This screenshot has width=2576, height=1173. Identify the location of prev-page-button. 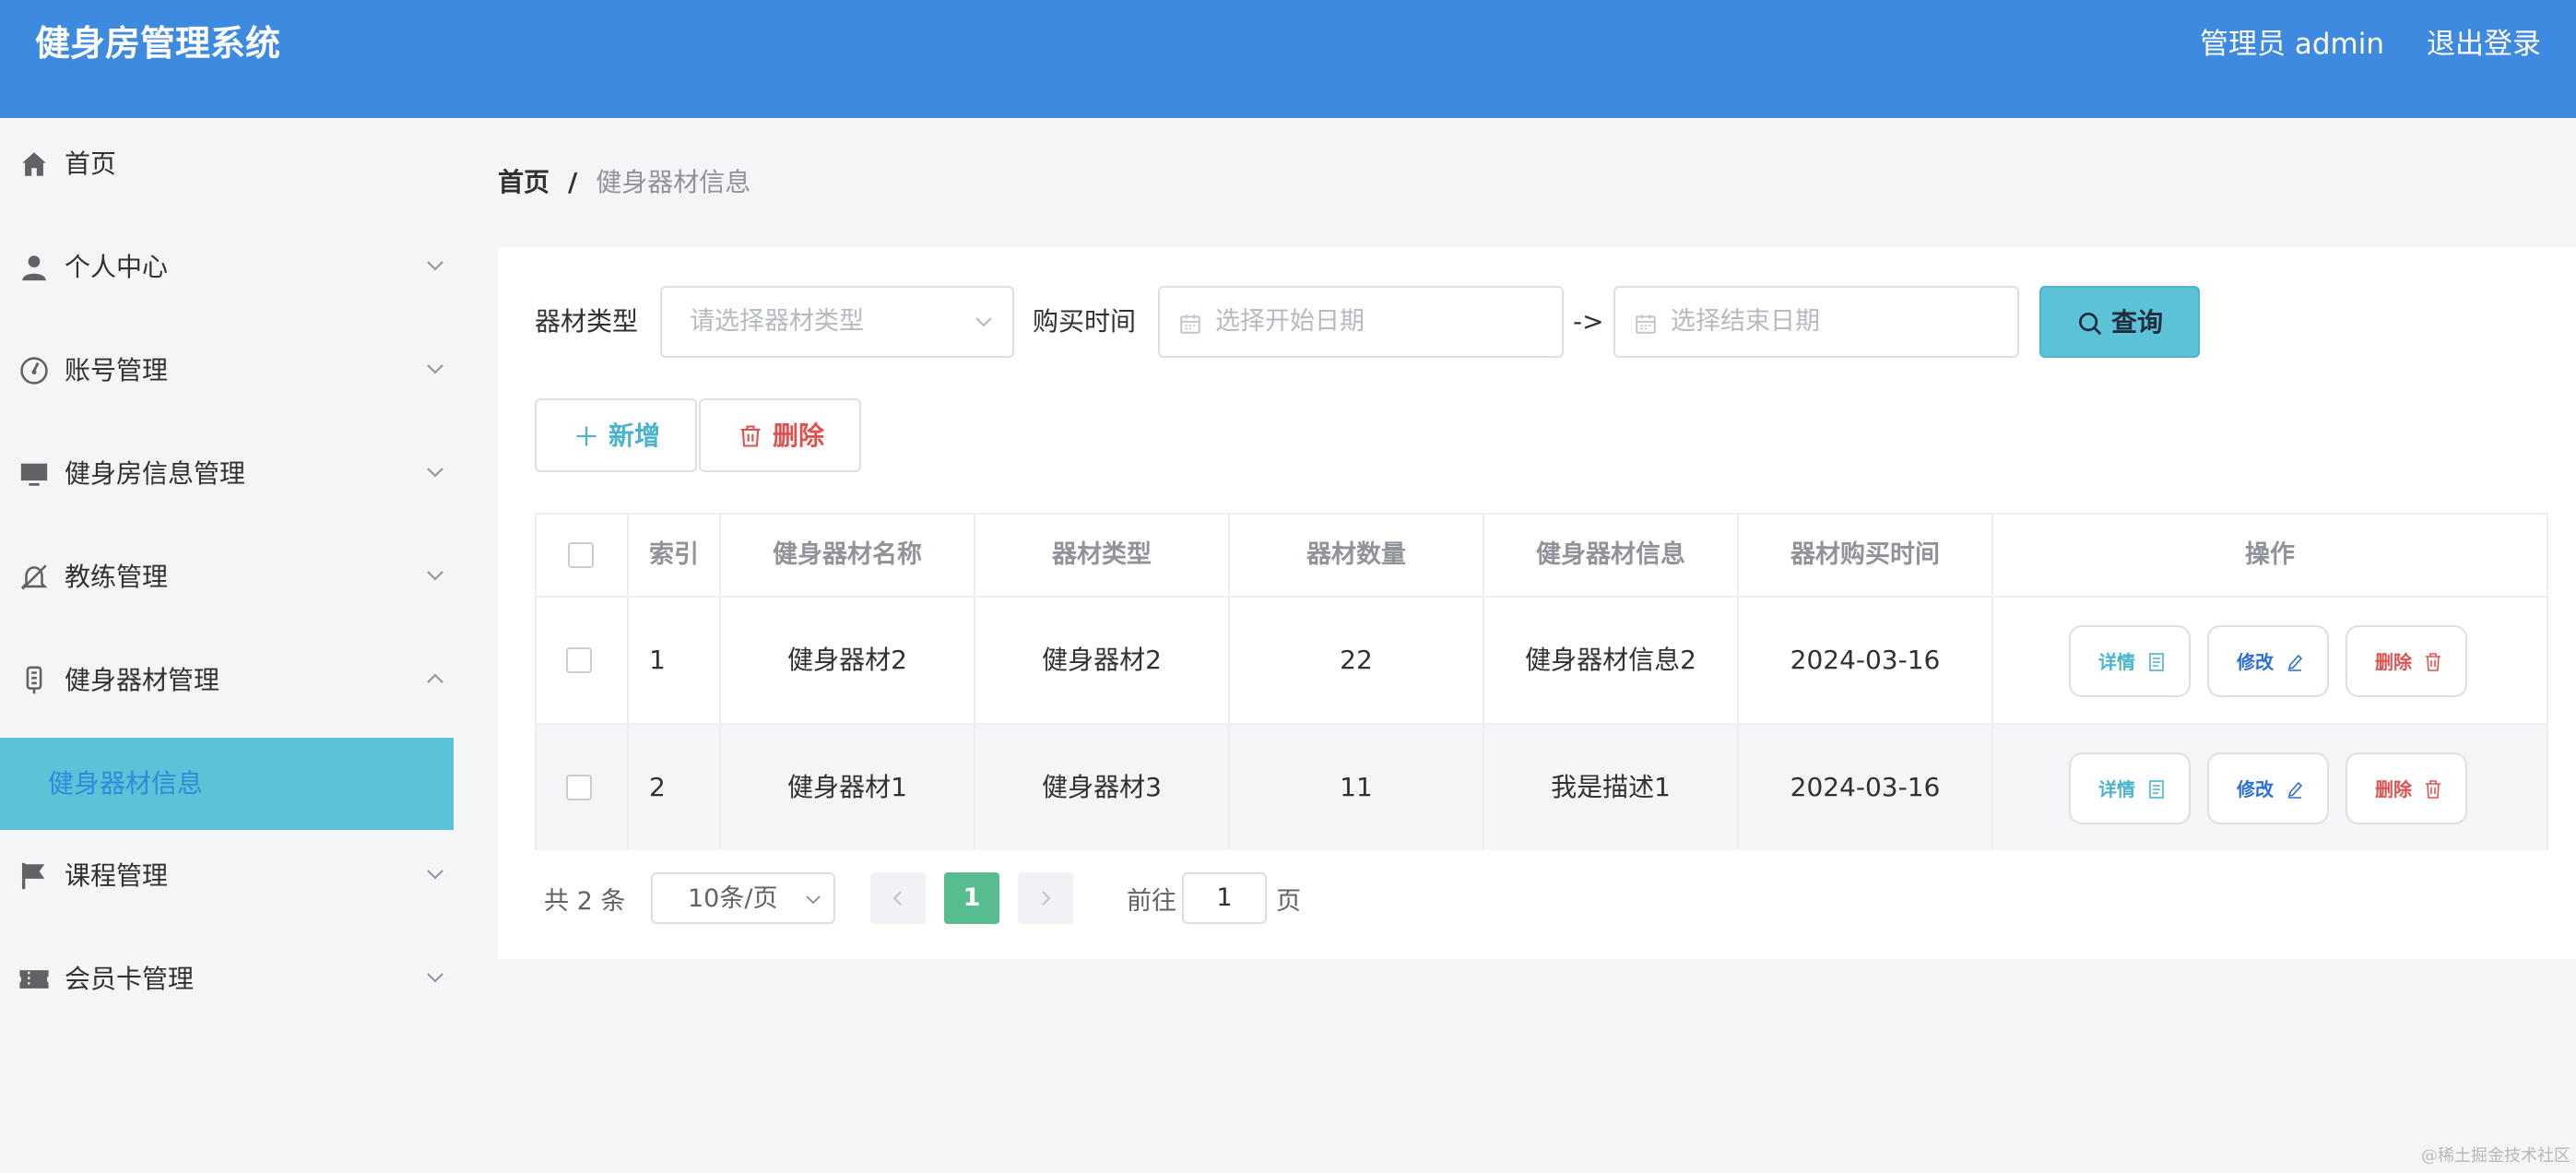
(898, 898).